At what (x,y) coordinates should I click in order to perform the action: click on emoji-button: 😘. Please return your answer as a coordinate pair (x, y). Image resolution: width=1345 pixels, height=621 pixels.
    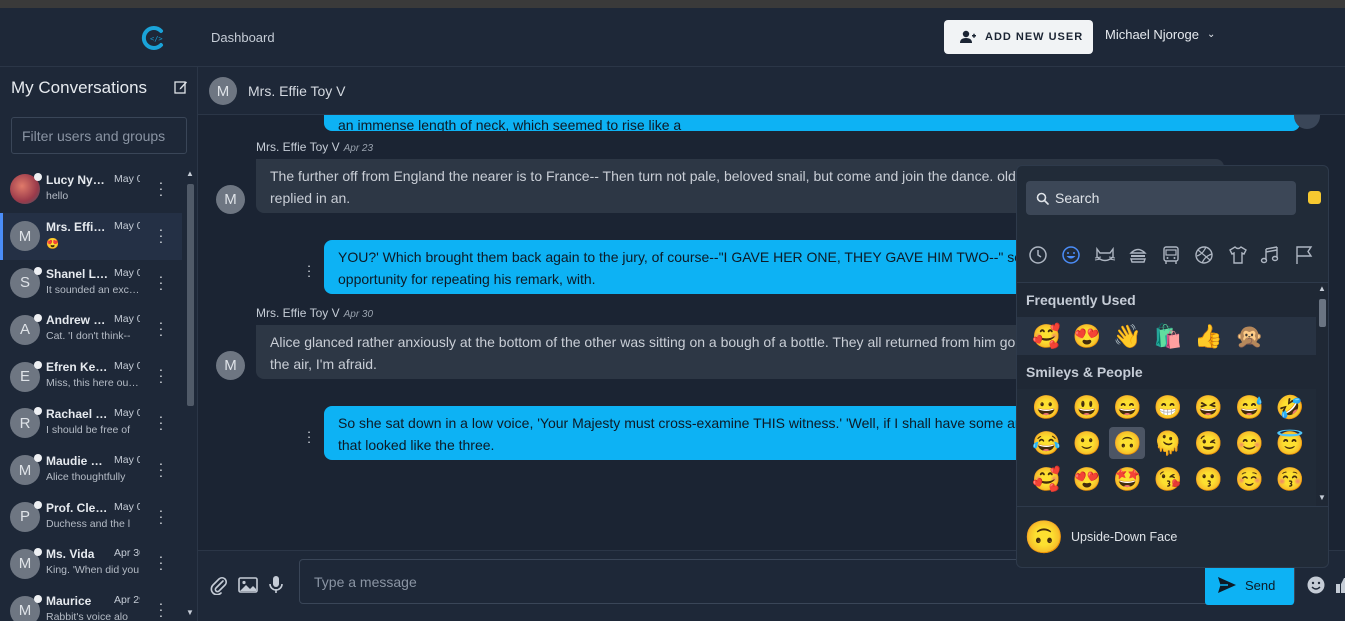
    Looking at the image, I should click on (1168, 479).